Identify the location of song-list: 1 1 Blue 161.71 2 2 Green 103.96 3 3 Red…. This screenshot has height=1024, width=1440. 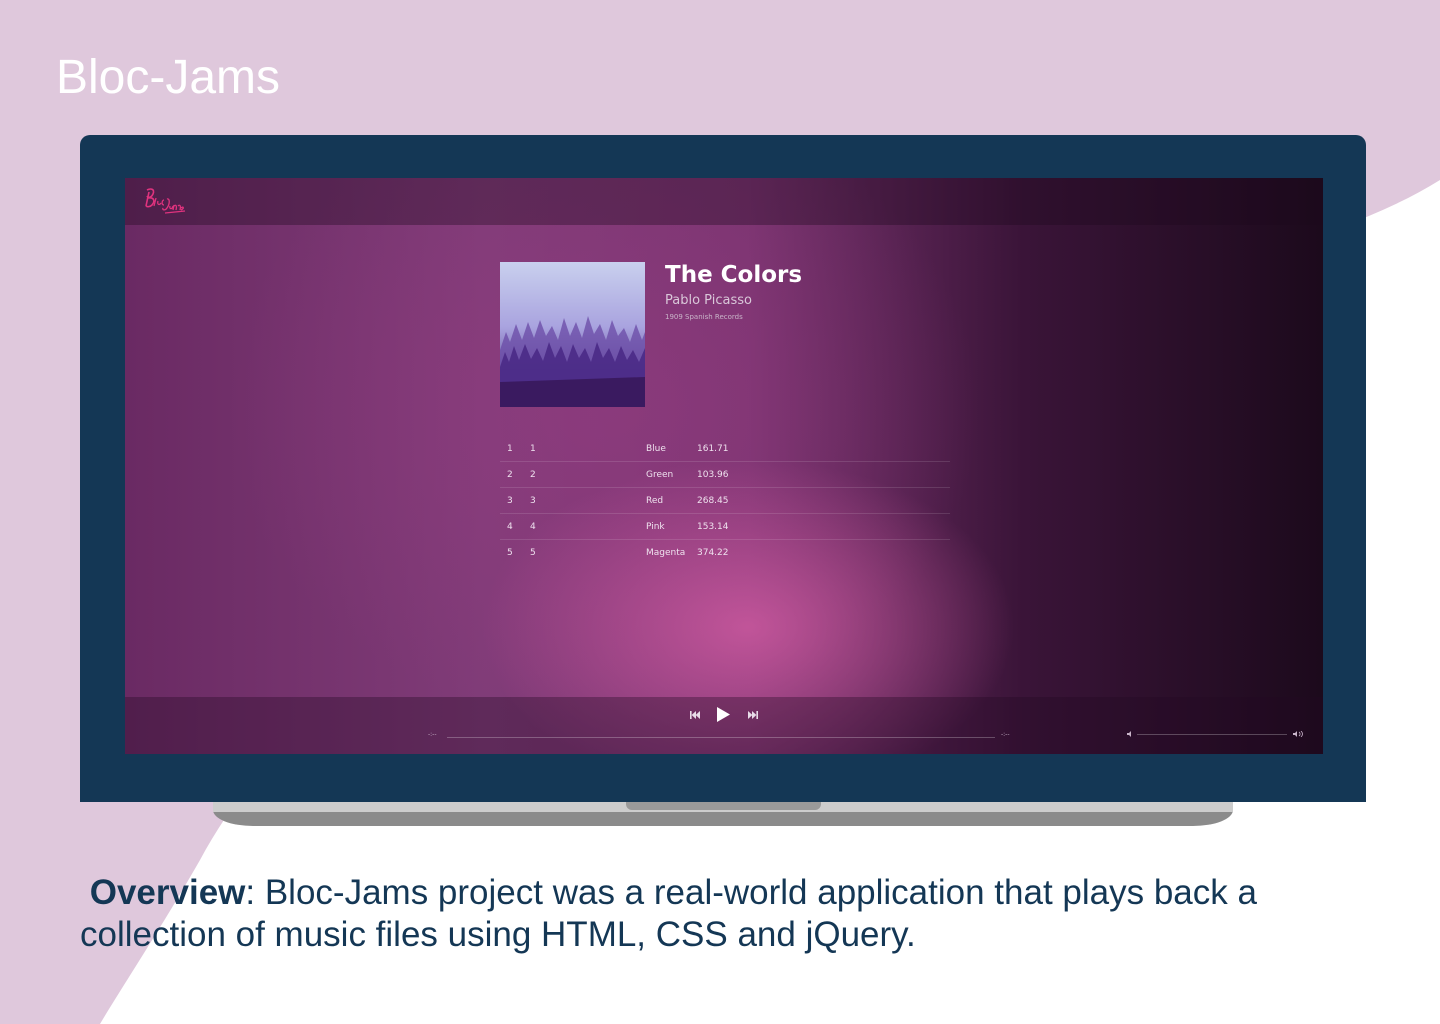
(725, 501).